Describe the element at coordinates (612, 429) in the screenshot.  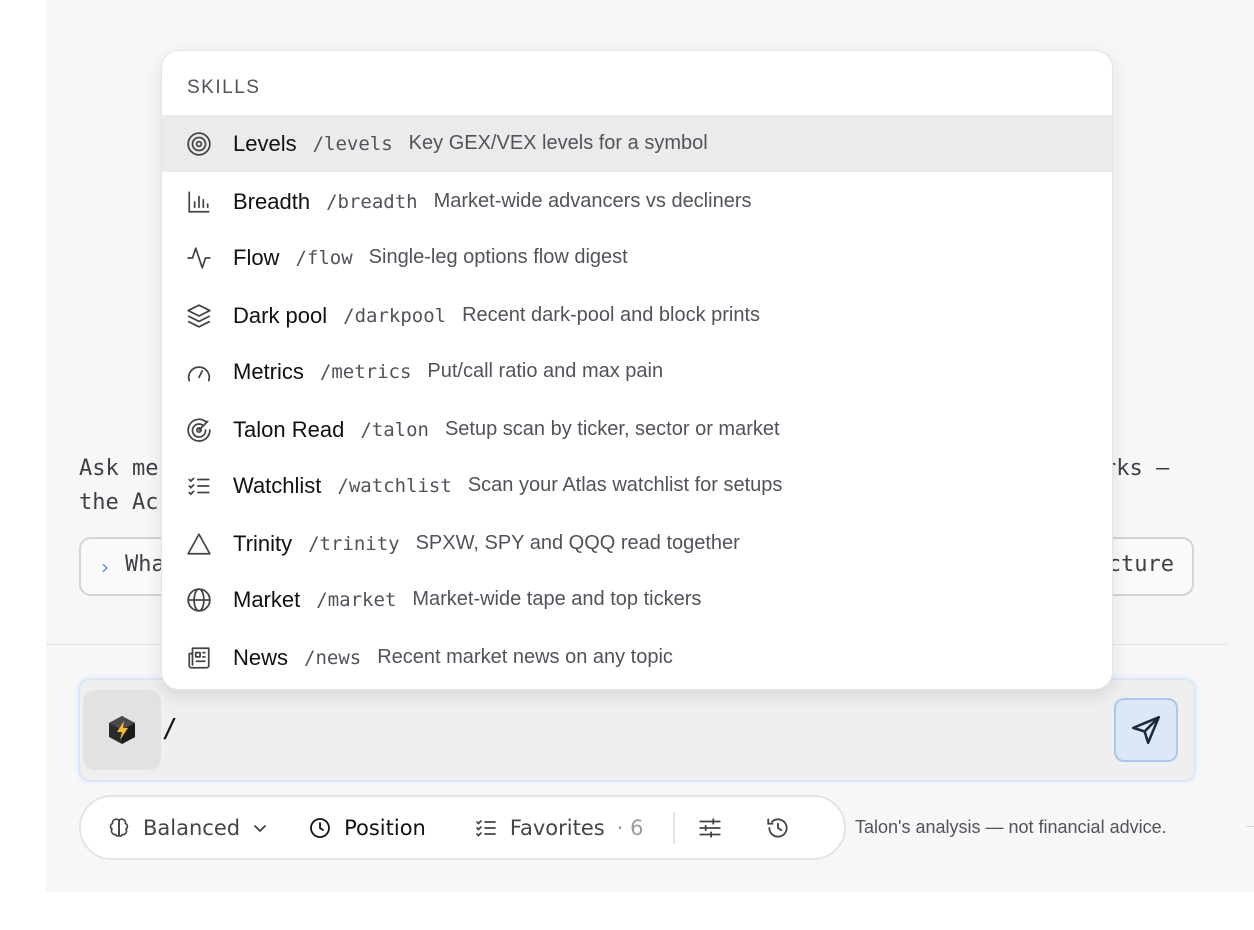
I see `skill-description: Setup scan by ticker, sector or market` at that location.